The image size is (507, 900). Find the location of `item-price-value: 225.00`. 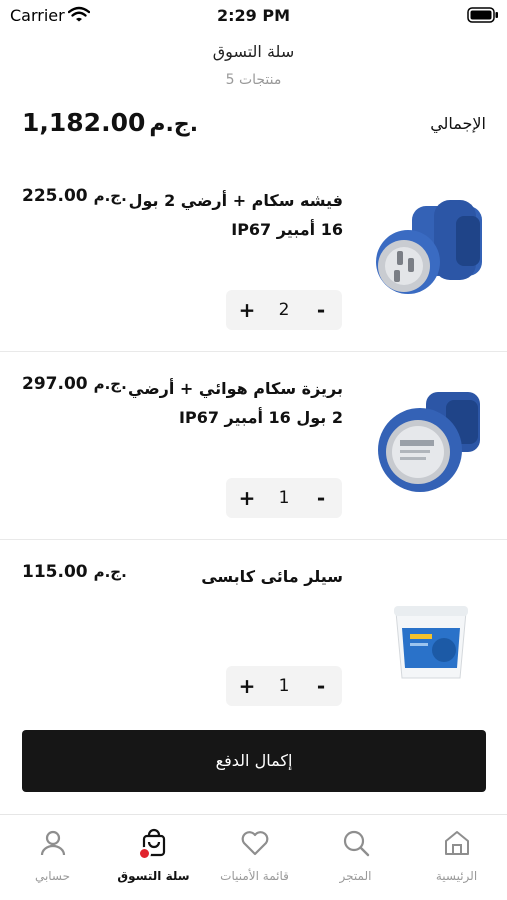

item-price-value: 225.00 is located at coordinates (55, 196).